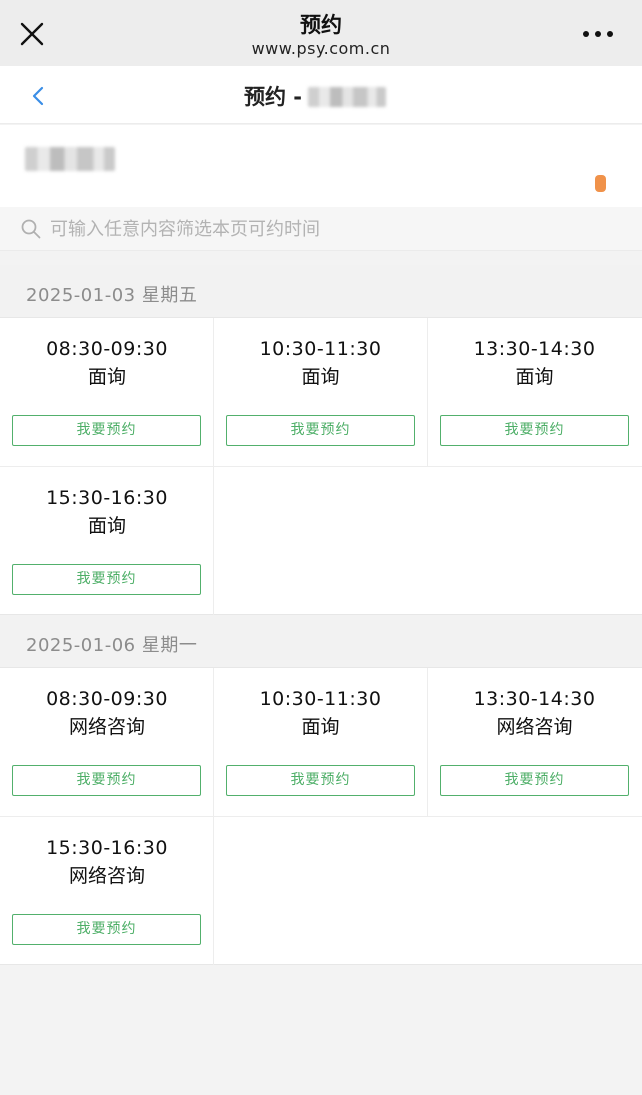 Image resolution: width=642 pixels, height=1095 pixels. Describe the element at coordinates (70, 159) in the screenshot. I see `redacted-name` at that location.